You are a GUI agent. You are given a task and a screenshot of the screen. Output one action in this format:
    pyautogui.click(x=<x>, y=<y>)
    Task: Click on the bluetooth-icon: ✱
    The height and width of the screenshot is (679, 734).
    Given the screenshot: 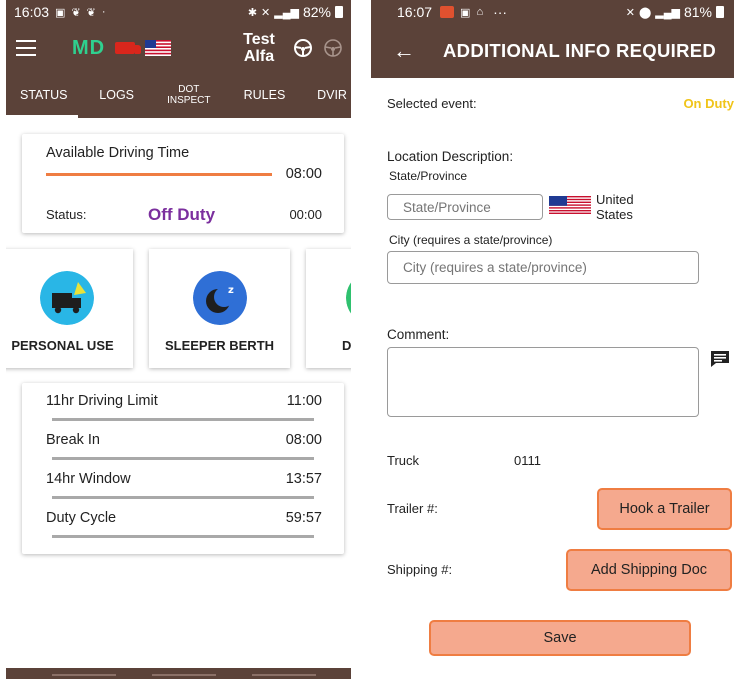 What is the action you would take?
    pyautogui.click(x=252, y=12)
    